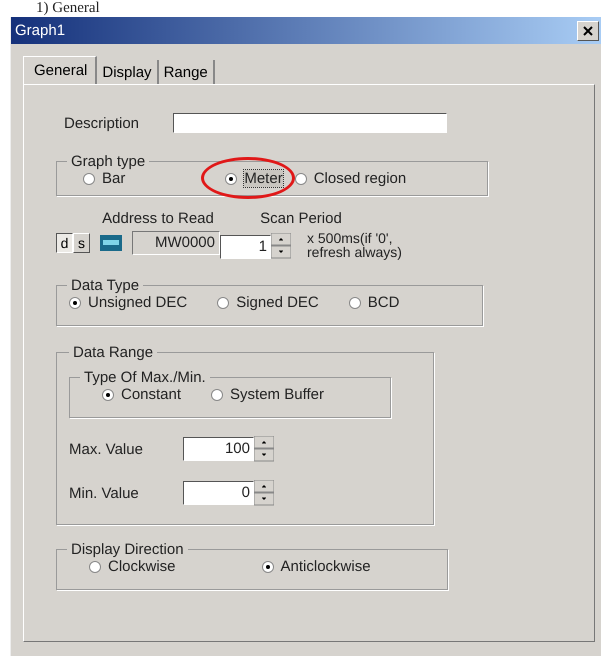 This screenshot has height=656, width=601. Describe the element at coordinates (218, 449) in the screenshot. I see `value-spinbox: 100` at that location.